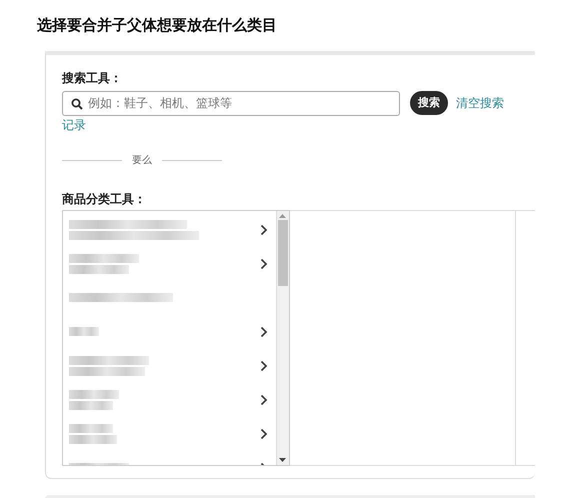 The image size is (572, 498). Describe the element at coordinates (157, 25) in the screenshot. I see `page-title: 选择要合并子父体想要放在什么类目` at that location.